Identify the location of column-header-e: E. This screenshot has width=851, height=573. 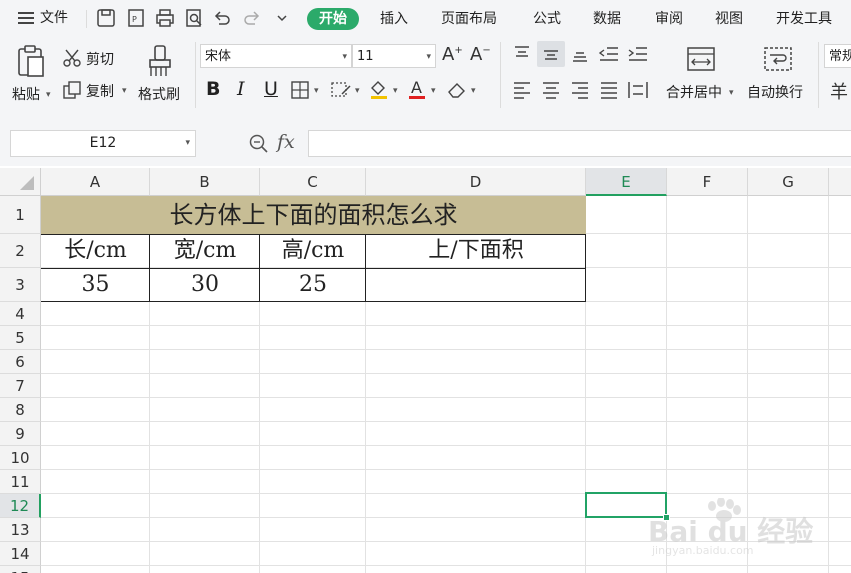
(626, 182).